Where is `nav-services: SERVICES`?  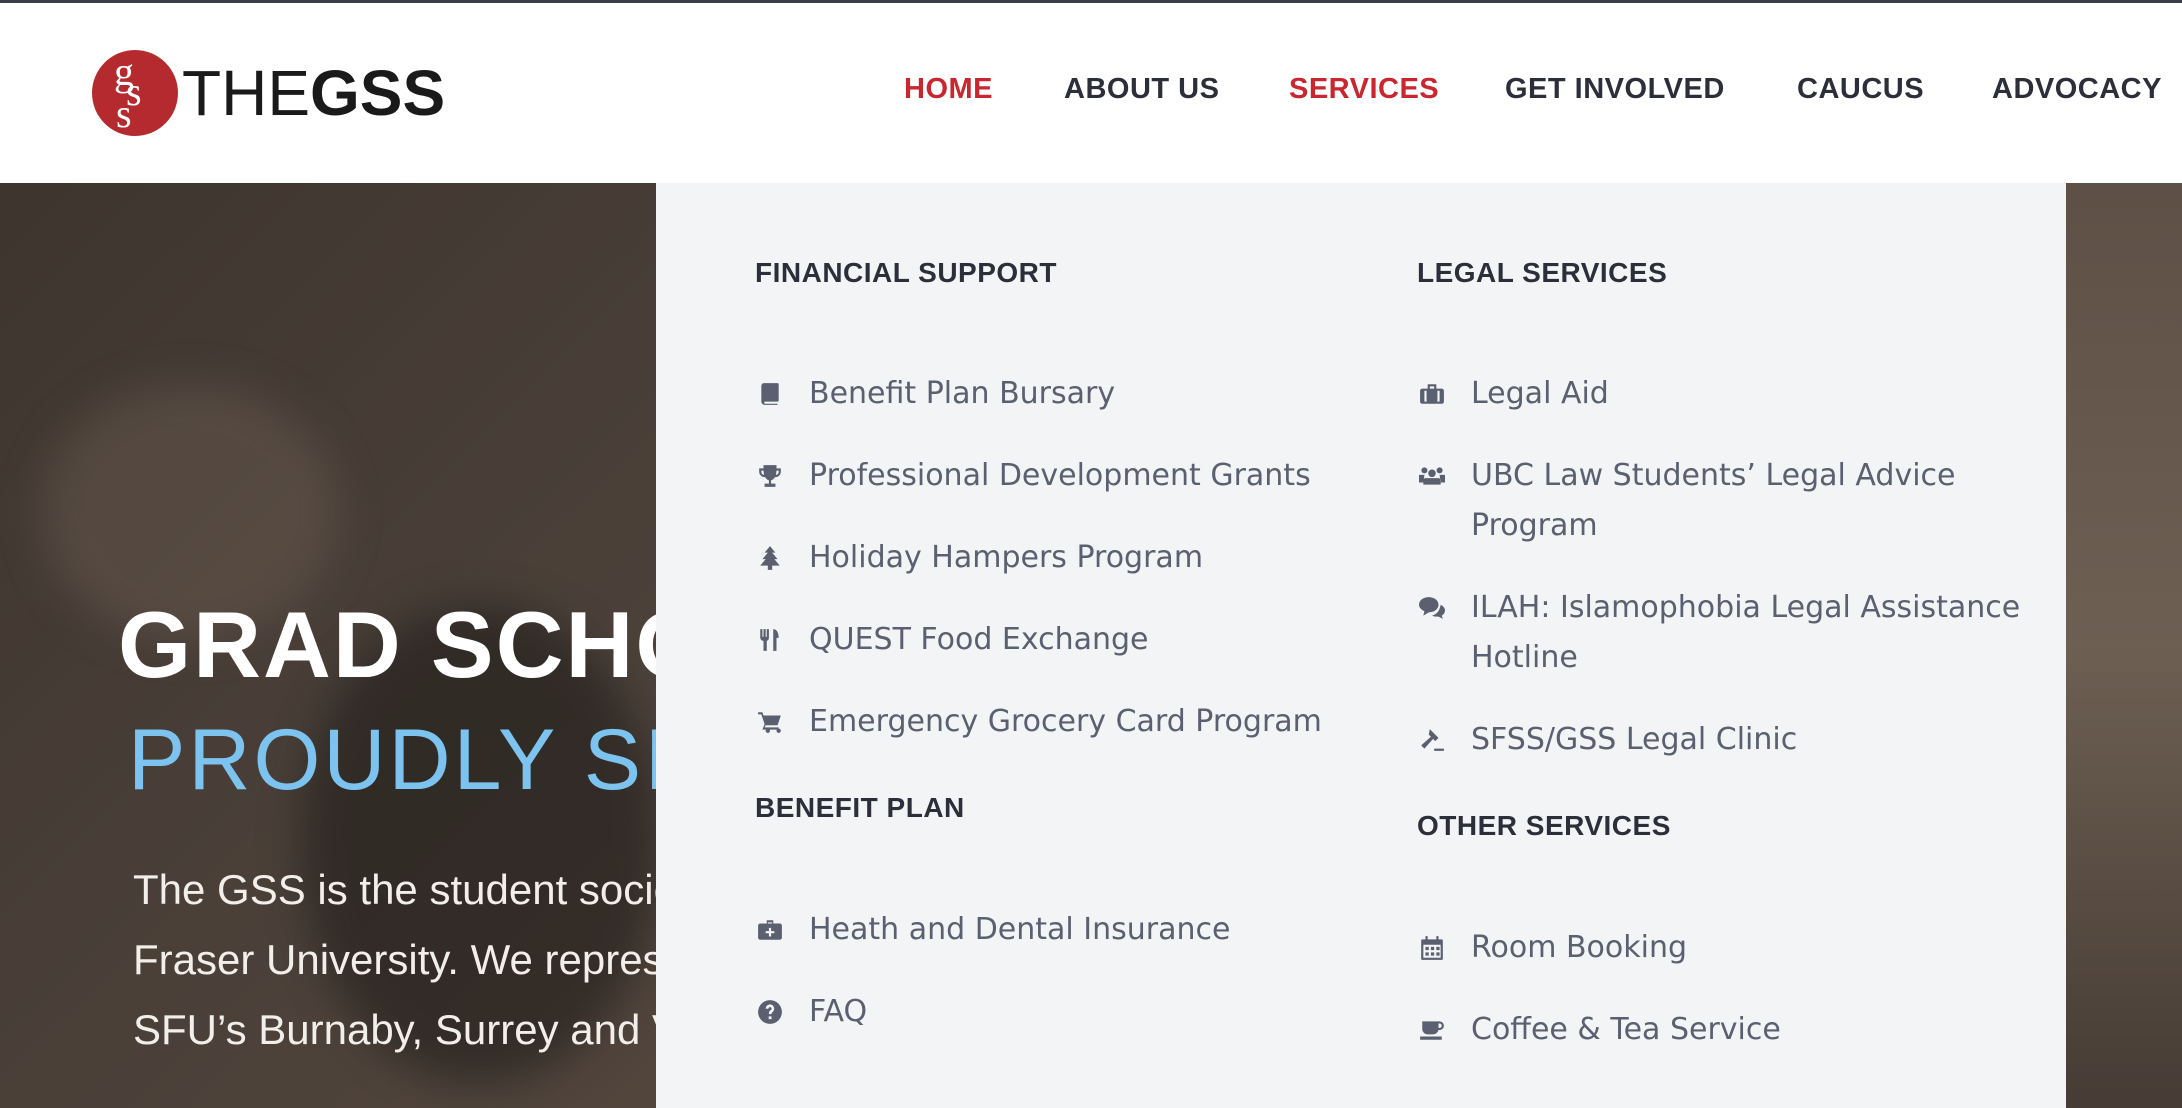
nav-services: SERVICES is located at coordinates (1364, 89).